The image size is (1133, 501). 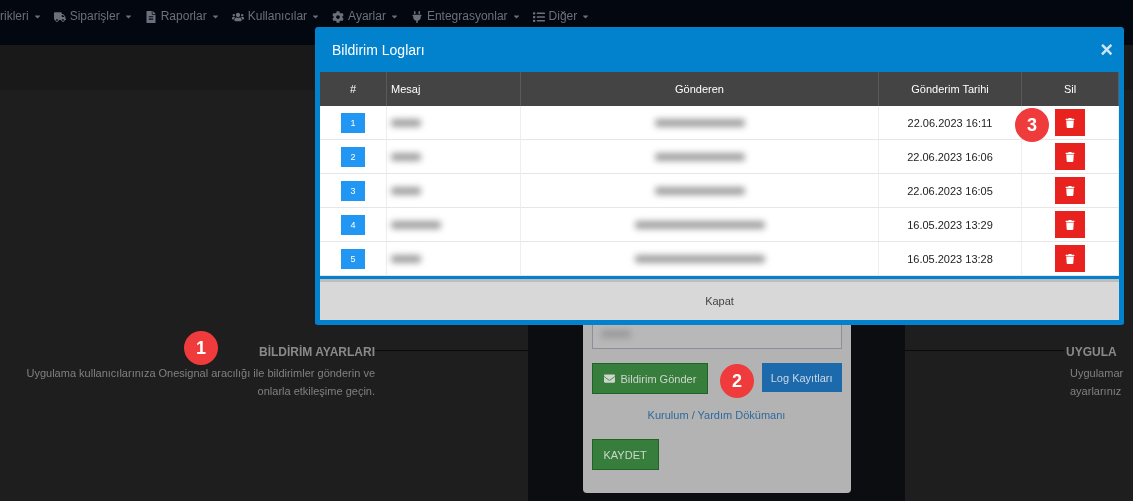 What do you see at coordinates (950, 89) in the screenshot?
I see `column-header: Gönderim Tarihi` at bounding box center [950, 89].